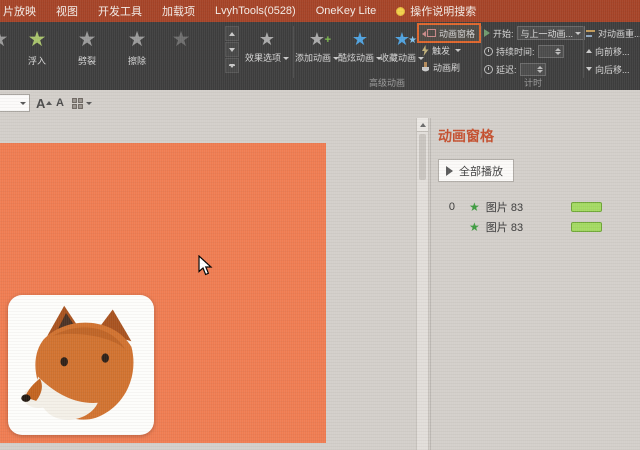 The height and width of the screenshot is (450, 640). I want to click on gallery-scroll-up-button, so click(232, 33).